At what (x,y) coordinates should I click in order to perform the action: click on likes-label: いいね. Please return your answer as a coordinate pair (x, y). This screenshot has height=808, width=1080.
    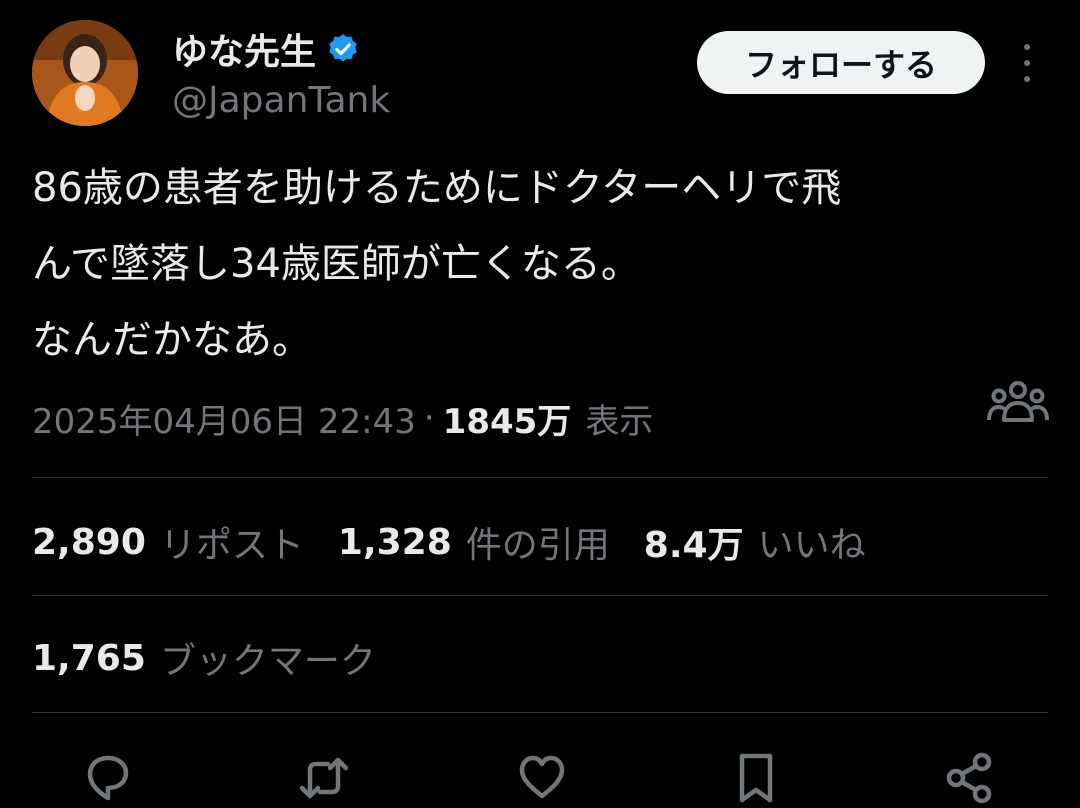
    Looking at the image, I should click on (811, 545).